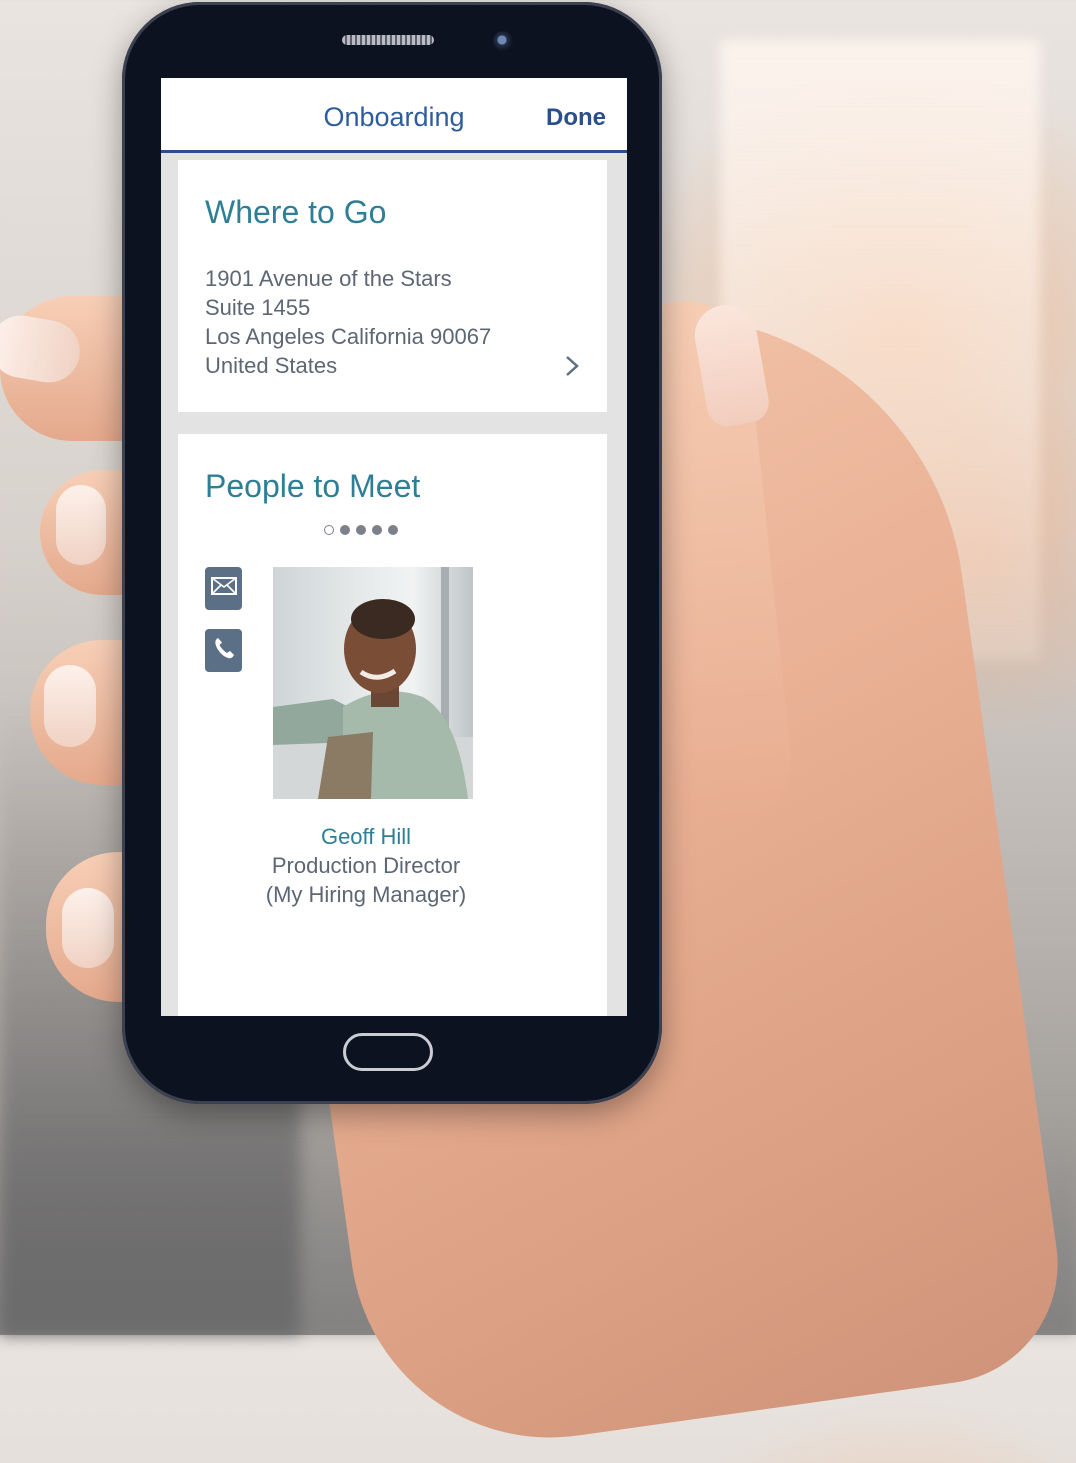  What do you see at coordinates (258, 307) in the screenshot?
I see `address-line-suite: Suite 1455` at bounding box center [258, 307].